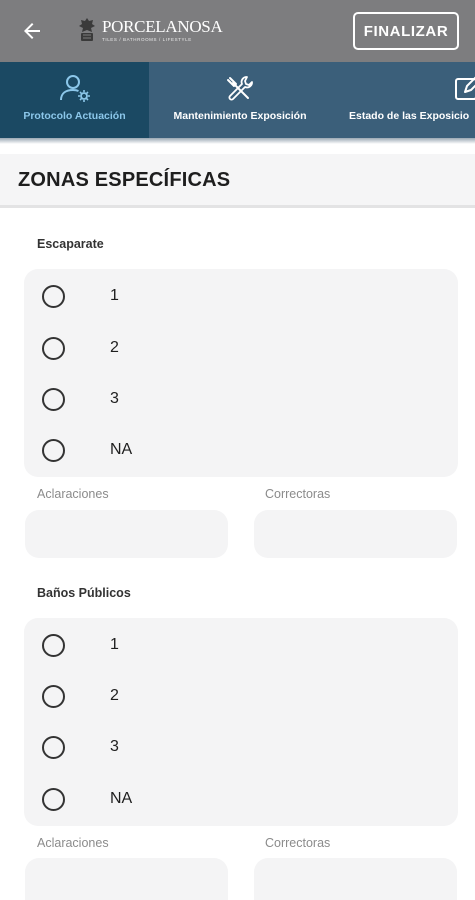  What do you see at coordinates (240, 88) in the screenshot?
I see `tools-icon` at bounding box center [240, 88].